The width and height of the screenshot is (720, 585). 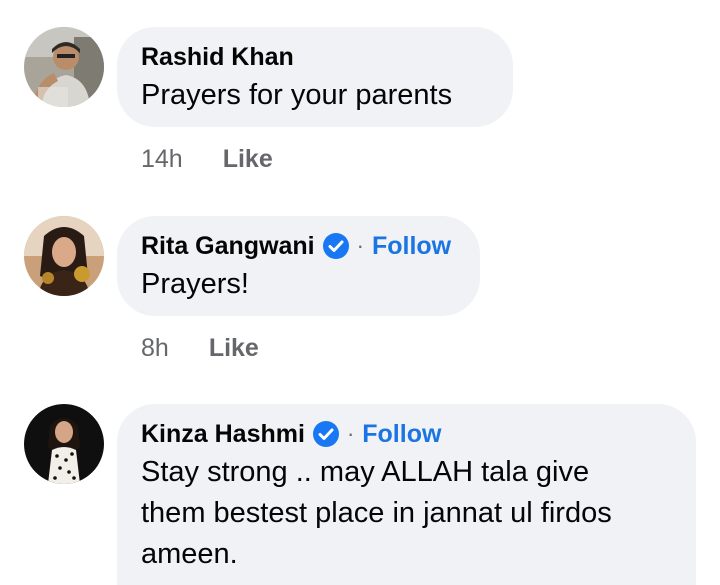 What do you see at coordinates (200, 348) in the screenshot?
I see `comment-meta: 8h Like` at bounding box center [200, 348].